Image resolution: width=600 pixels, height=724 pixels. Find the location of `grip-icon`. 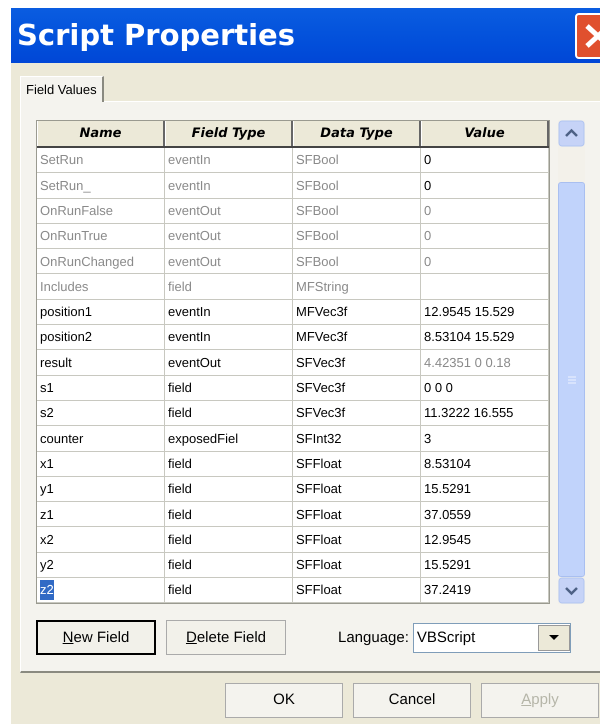

grip-icon is located at coordinates (571, 380).